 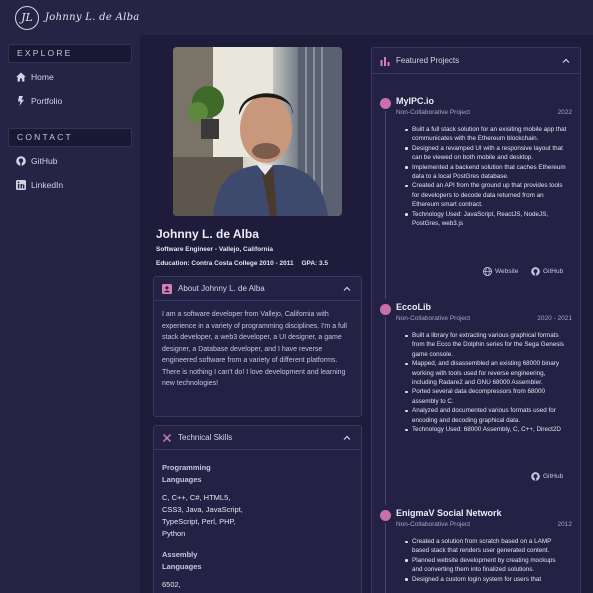 What do you see at coordinates (221, 288) in the screenshot?
I see `about-card-title: About Johnny L. de Alba` at bounding box center [221, 288].